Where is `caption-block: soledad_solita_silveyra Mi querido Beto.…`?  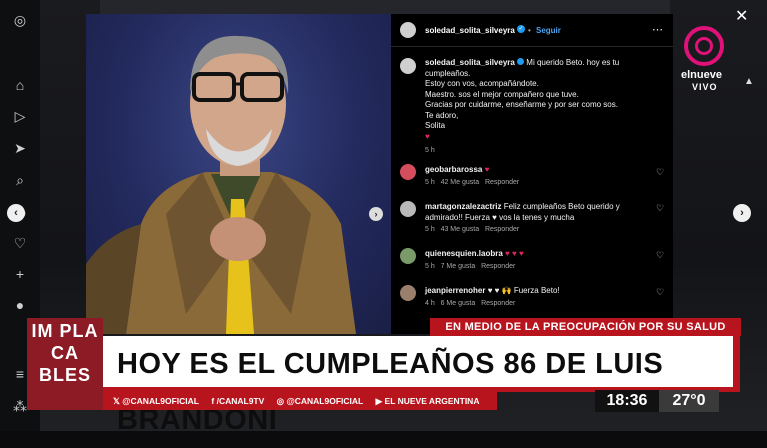 caption-block: soledad_solita_silveyra Mi querido Beto.… is located at coordinates (545, 106).